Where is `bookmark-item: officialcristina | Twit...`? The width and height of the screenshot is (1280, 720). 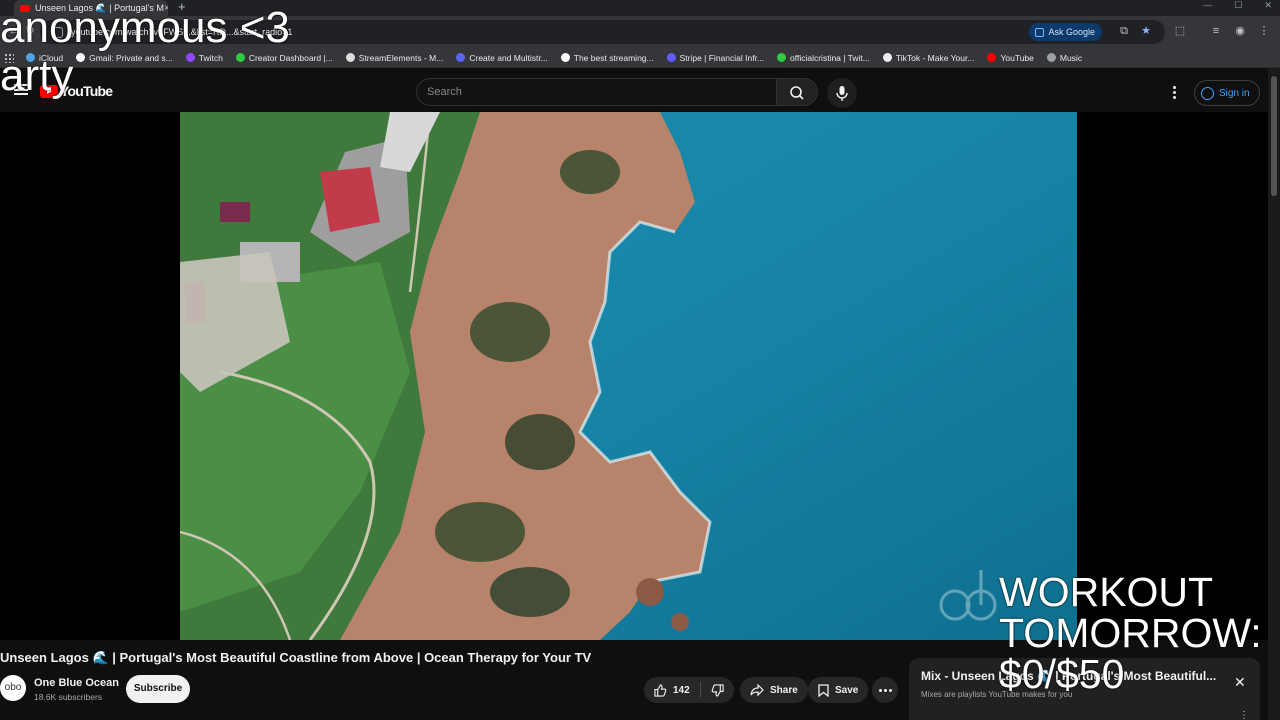
bookmark-item: officialcristina | Twit... is located at coordinates (823, 58).